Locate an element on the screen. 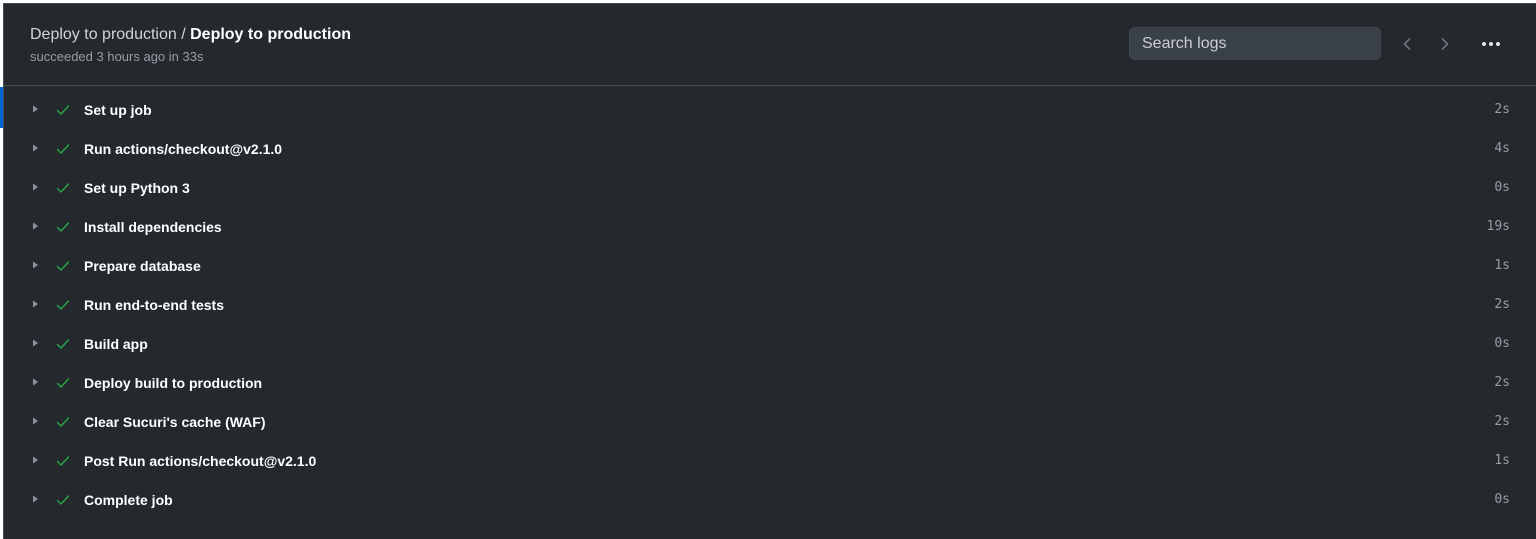 The width and height of the screenshot is (1536, 539). search-logs-input is located at coordinates (1255, 43).